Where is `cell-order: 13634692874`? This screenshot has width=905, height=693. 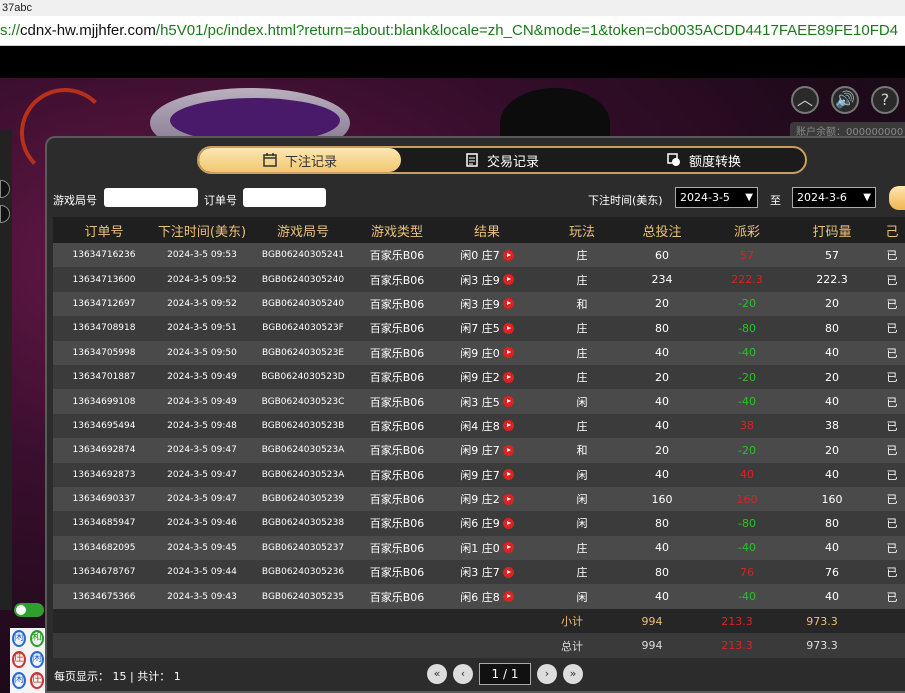
cell-order: 13634692874 is located at coordinates (104, 450).